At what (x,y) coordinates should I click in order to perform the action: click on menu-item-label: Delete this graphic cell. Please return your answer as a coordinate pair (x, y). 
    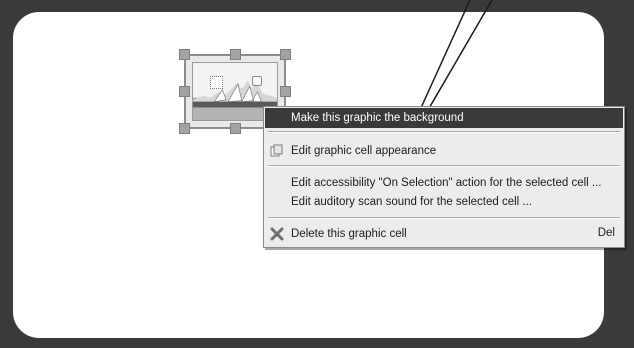
    Looking at the image, I should click on (349, 234).